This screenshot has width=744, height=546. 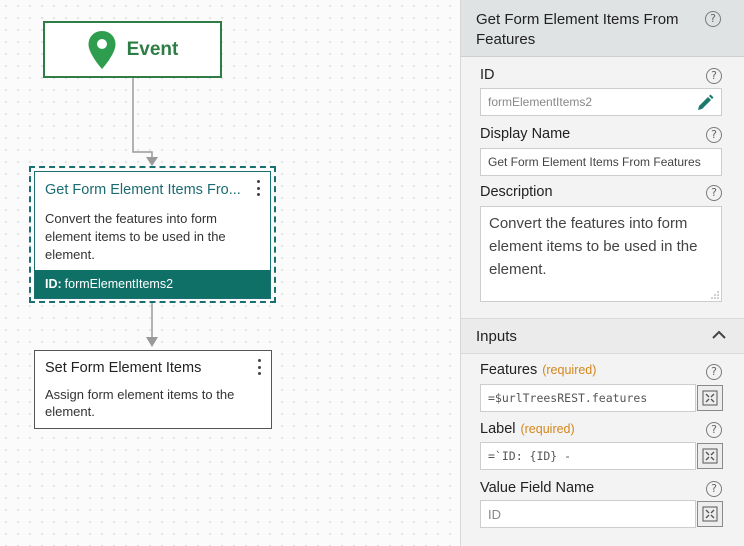 I want to click on id-field: formElementItems2, so click(x=601, y=102).